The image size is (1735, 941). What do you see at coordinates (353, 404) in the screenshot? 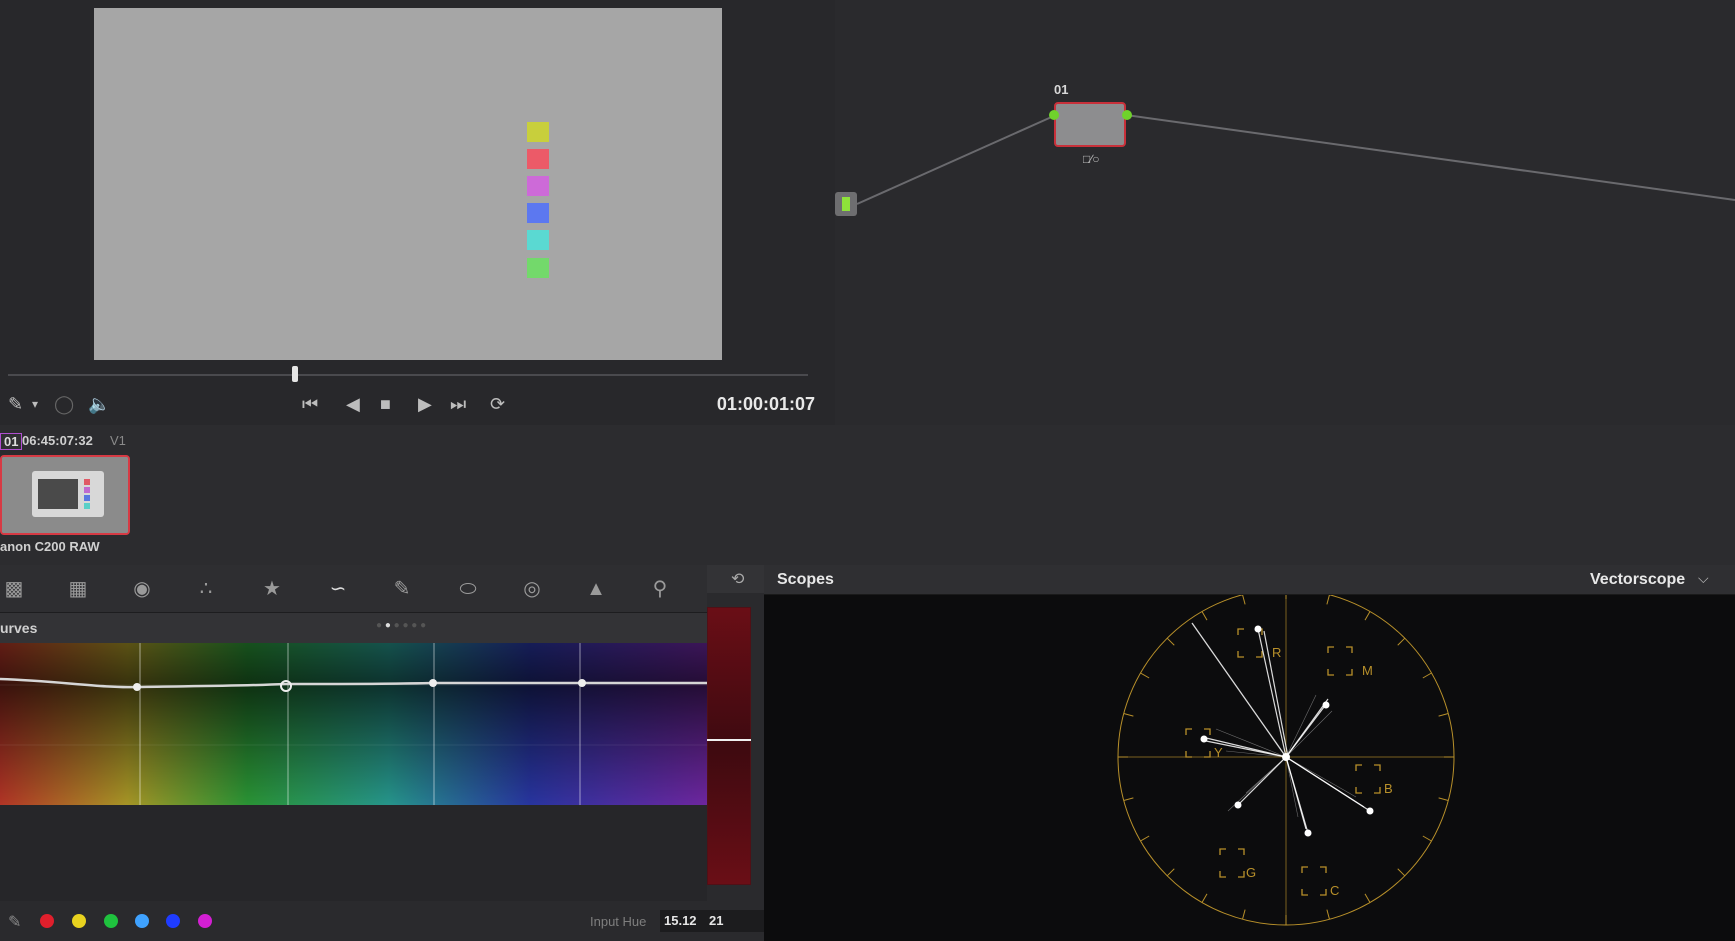
I see `step-back-icon: ◀` at bounding box center [353, 404].